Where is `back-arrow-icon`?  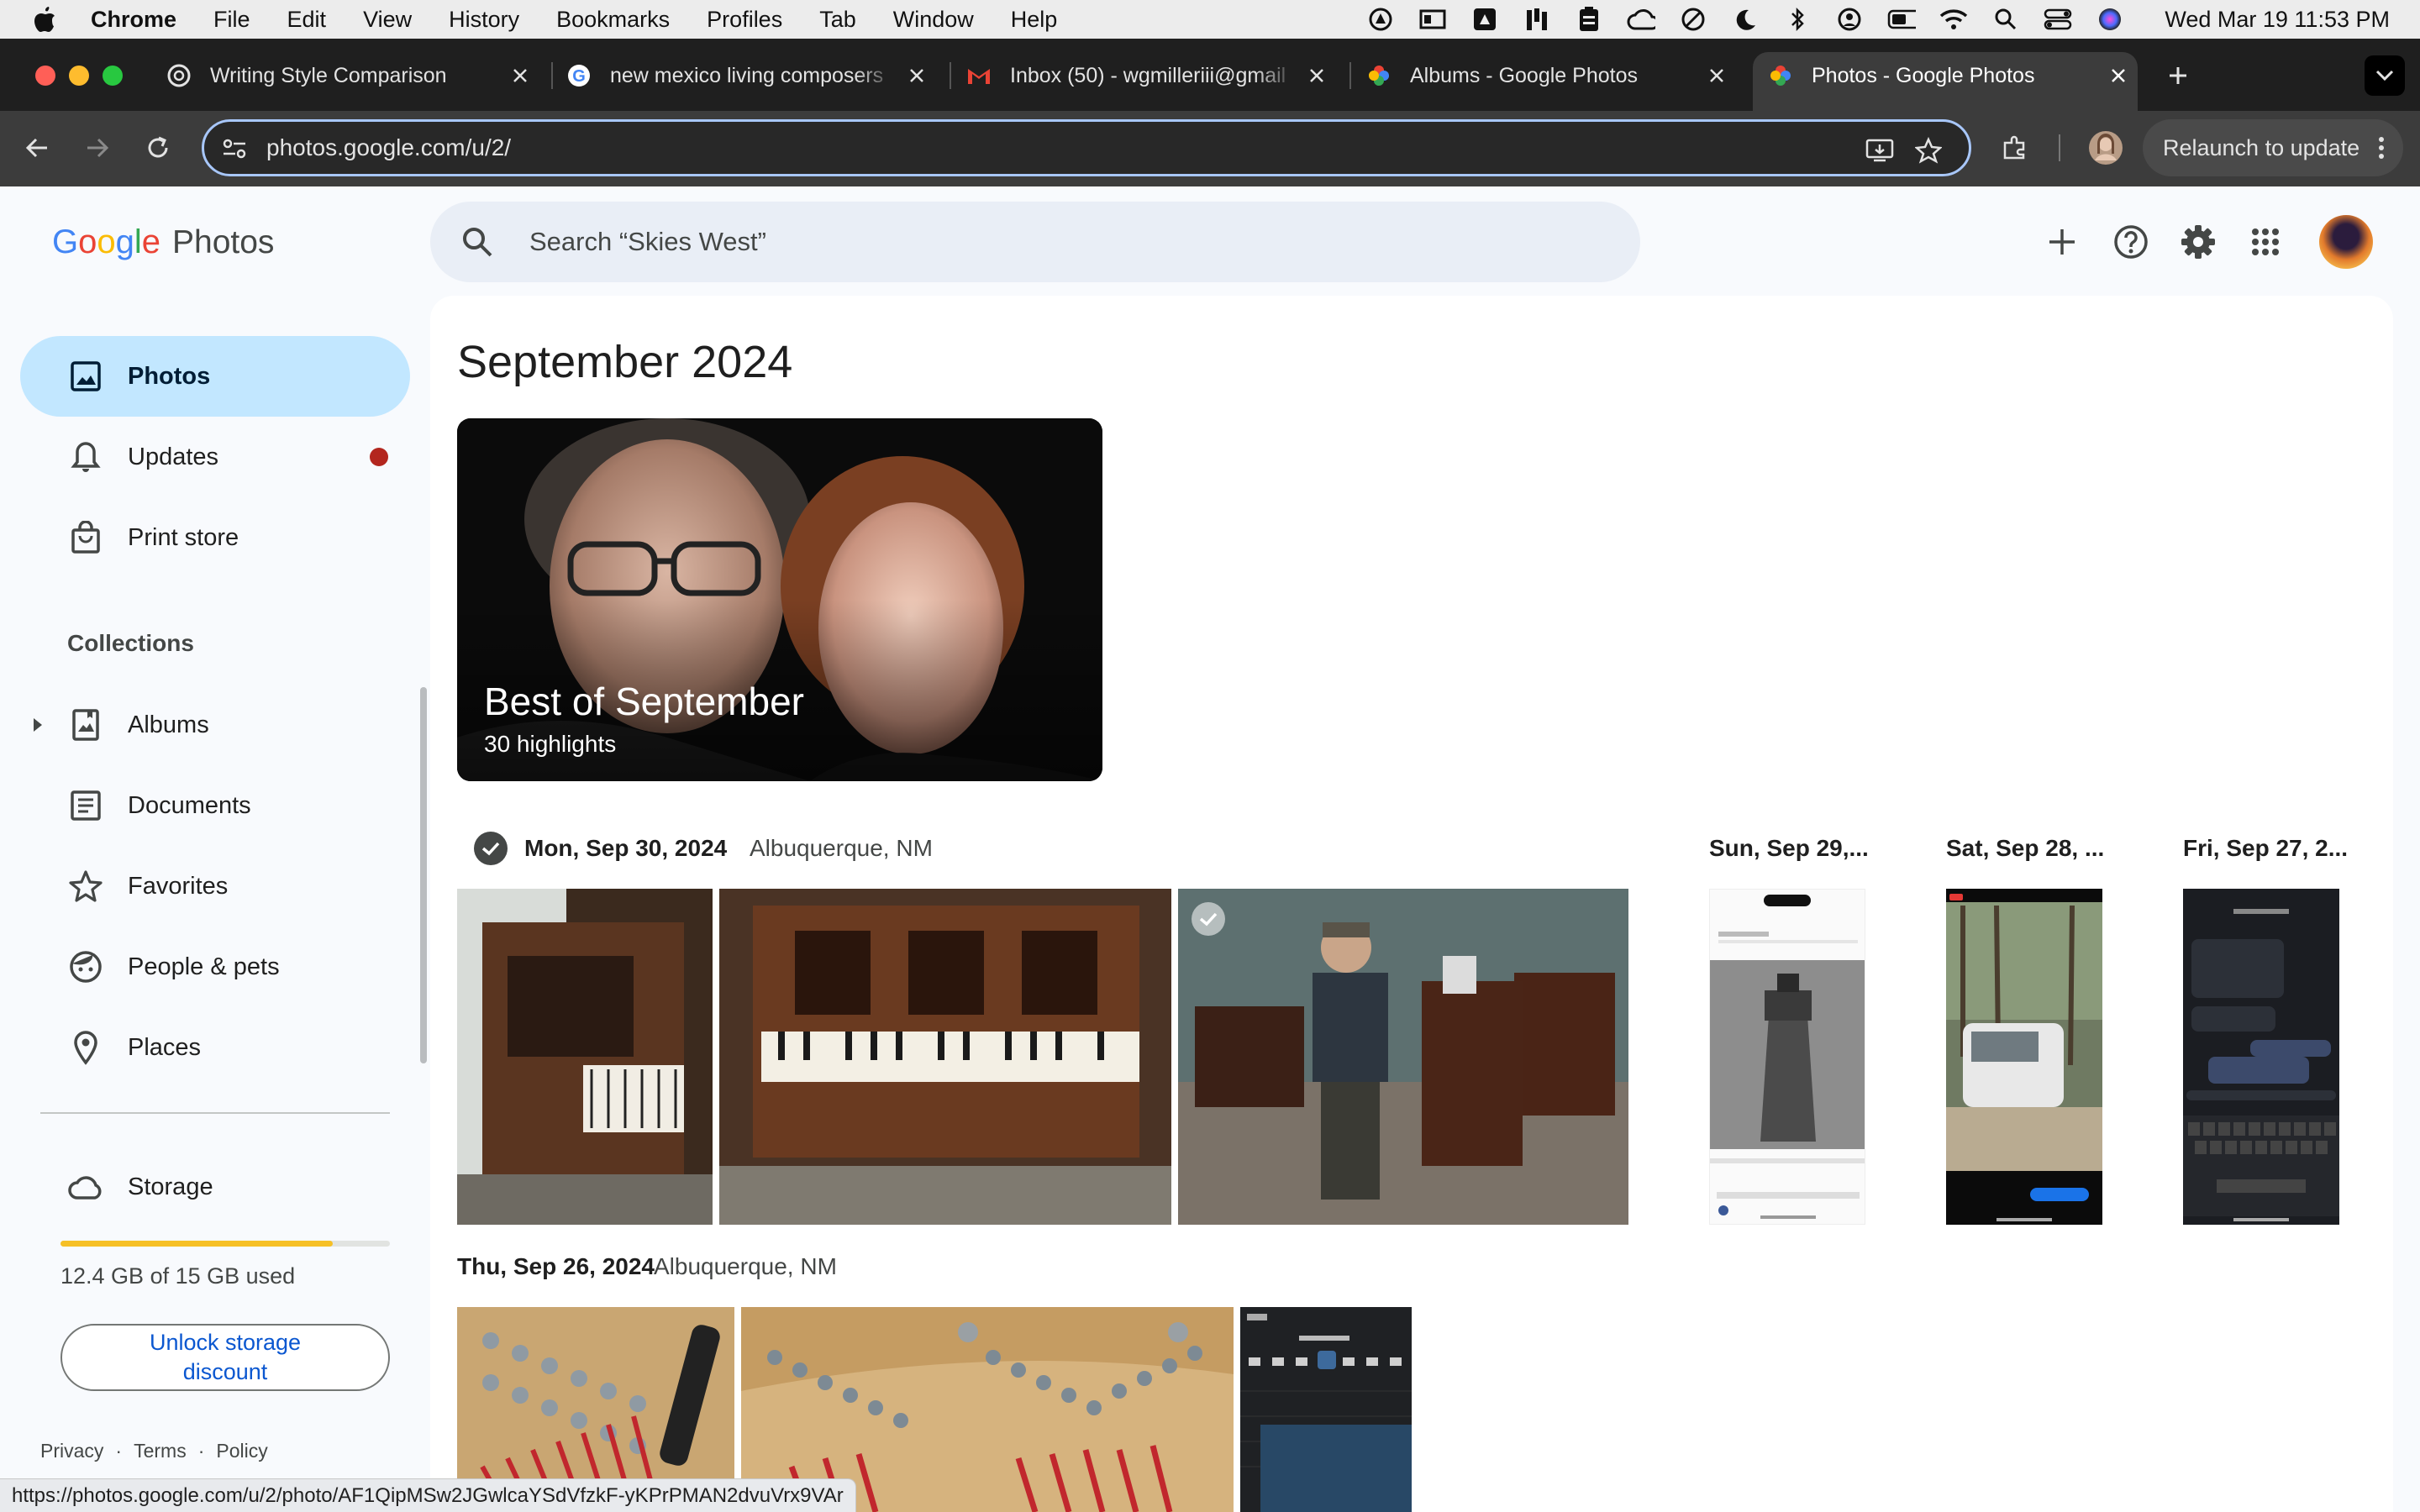 back-arrow-icon is located at coordinates (37, 148).